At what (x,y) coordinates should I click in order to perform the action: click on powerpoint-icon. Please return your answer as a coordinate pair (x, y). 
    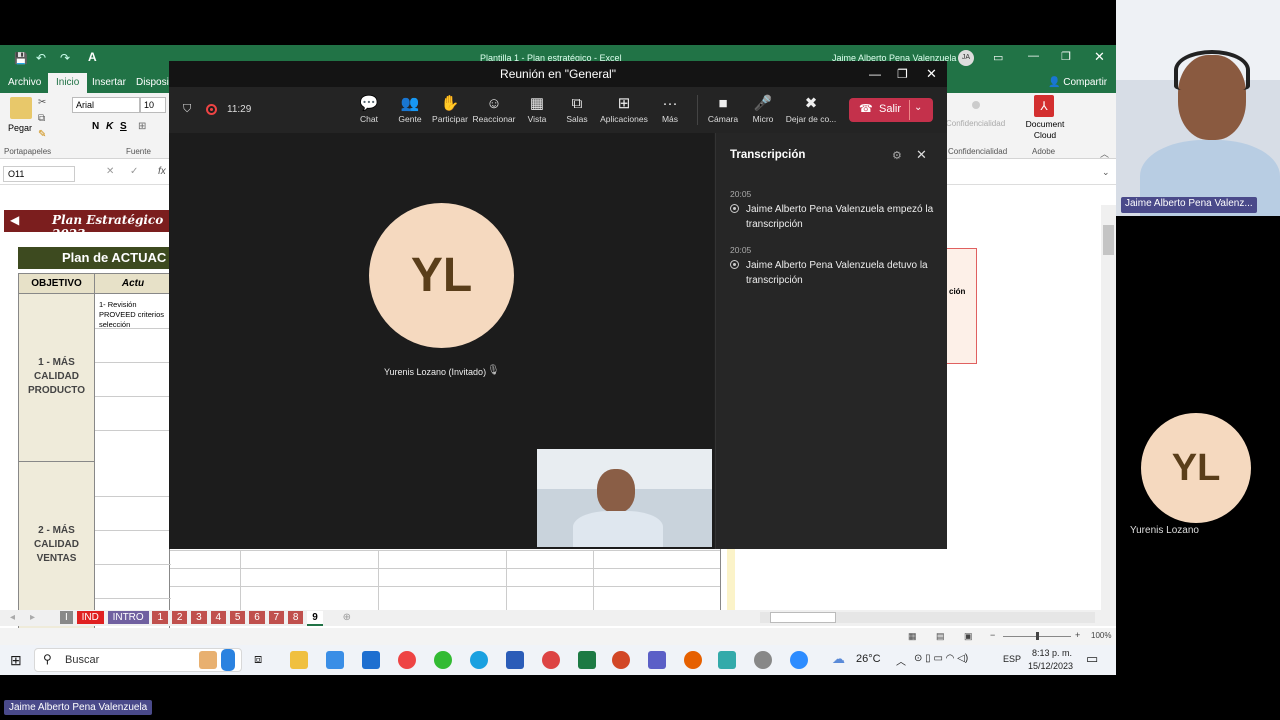
    Looking at the image, I should click on (621, 660).